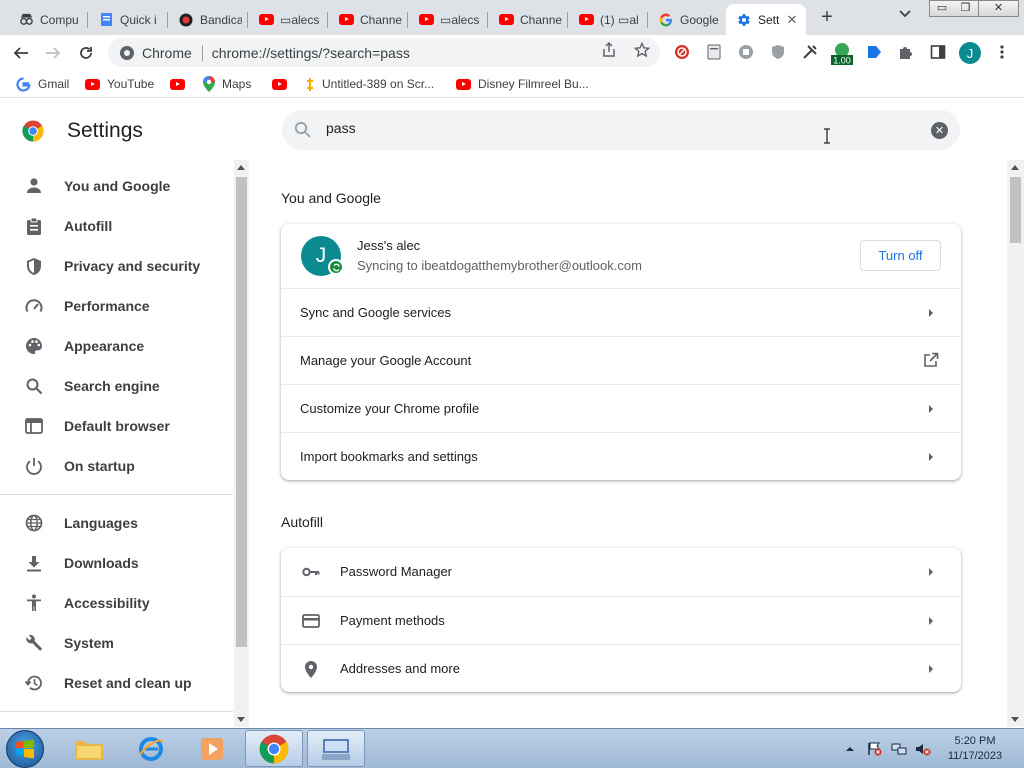  What do you see at coordinates (923, 749) in the screenshot?
I see `volume-muted-icon` at bounding box center [923, 749].